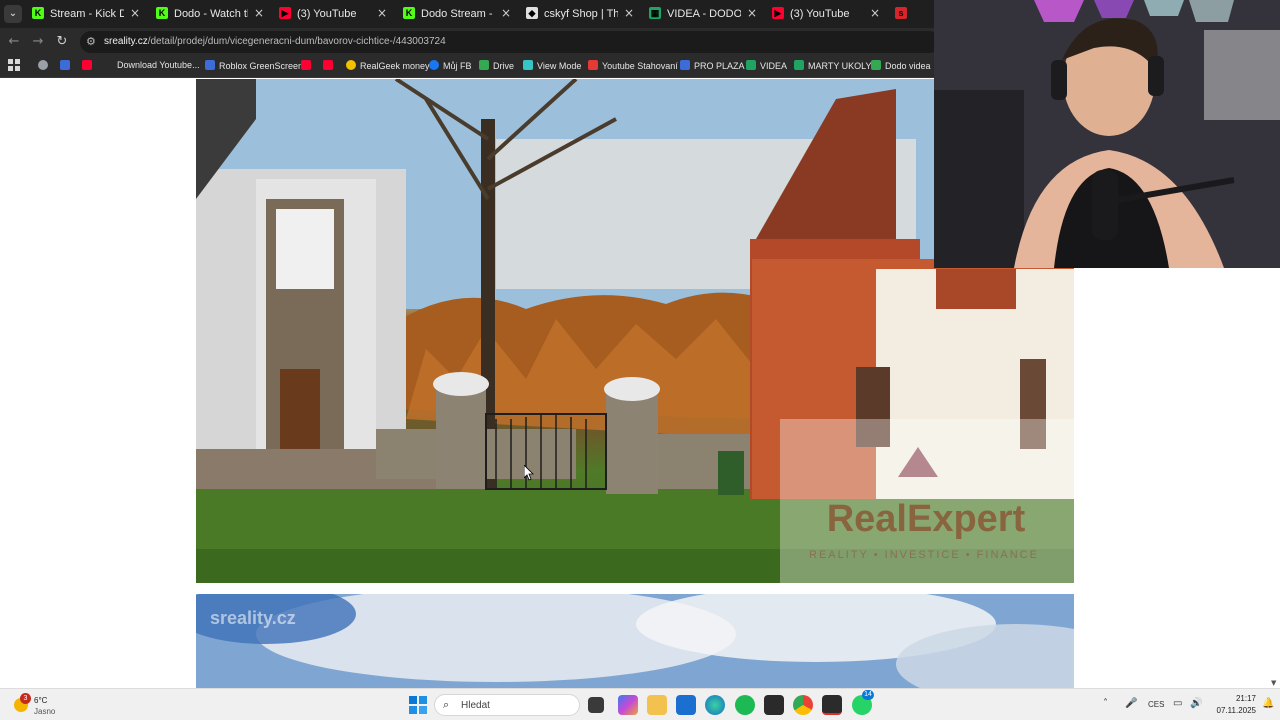 The width and height of the screenshot is (1280, 720). Describe the element at coordinates (1273, 683) in the screenshot. I see `scroll-down-arrow-icon: ▼` at that location.